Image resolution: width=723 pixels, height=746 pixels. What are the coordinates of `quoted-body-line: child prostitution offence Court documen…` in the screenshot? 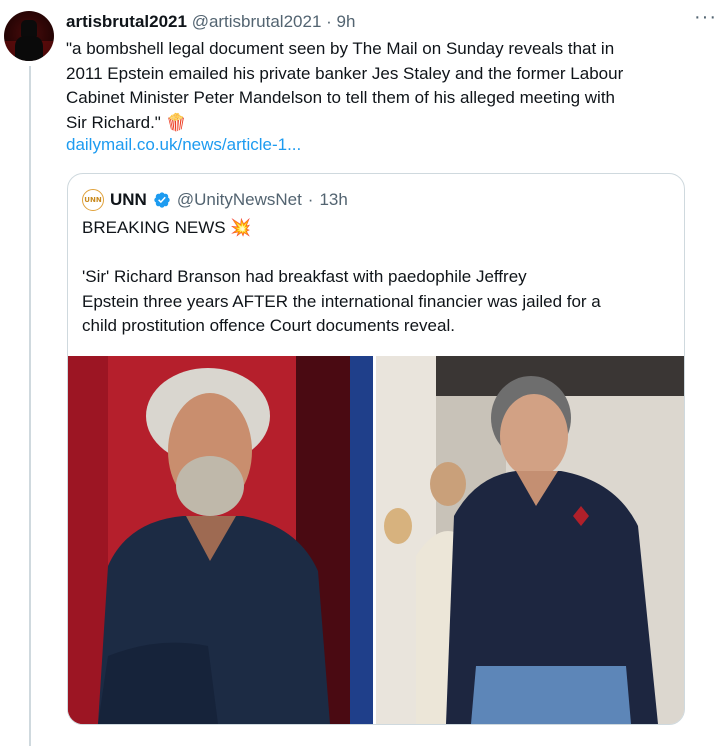 It's located at (268, 325).